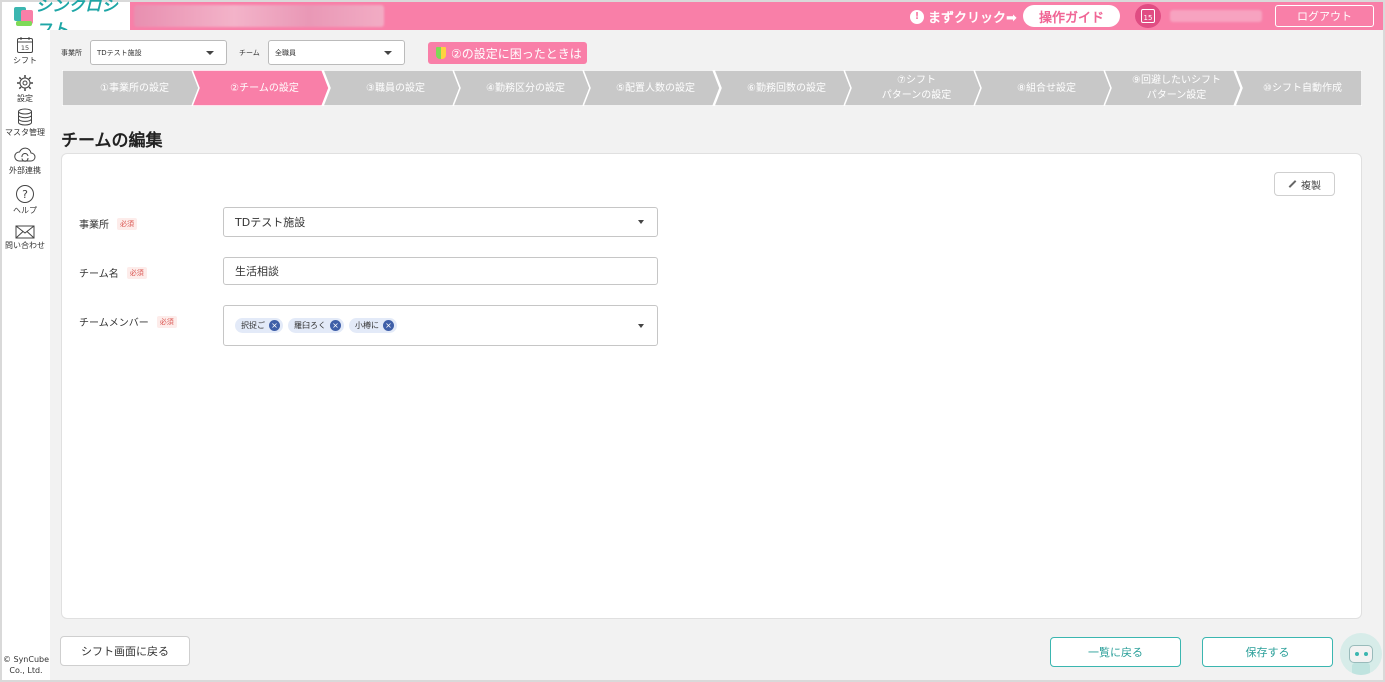 The width and height of the screenshot is (1385, 682). Describe the element at coordinates (26, 670) in the screenshot. I see `copyright-line2: Co., Ltd.` at that location.